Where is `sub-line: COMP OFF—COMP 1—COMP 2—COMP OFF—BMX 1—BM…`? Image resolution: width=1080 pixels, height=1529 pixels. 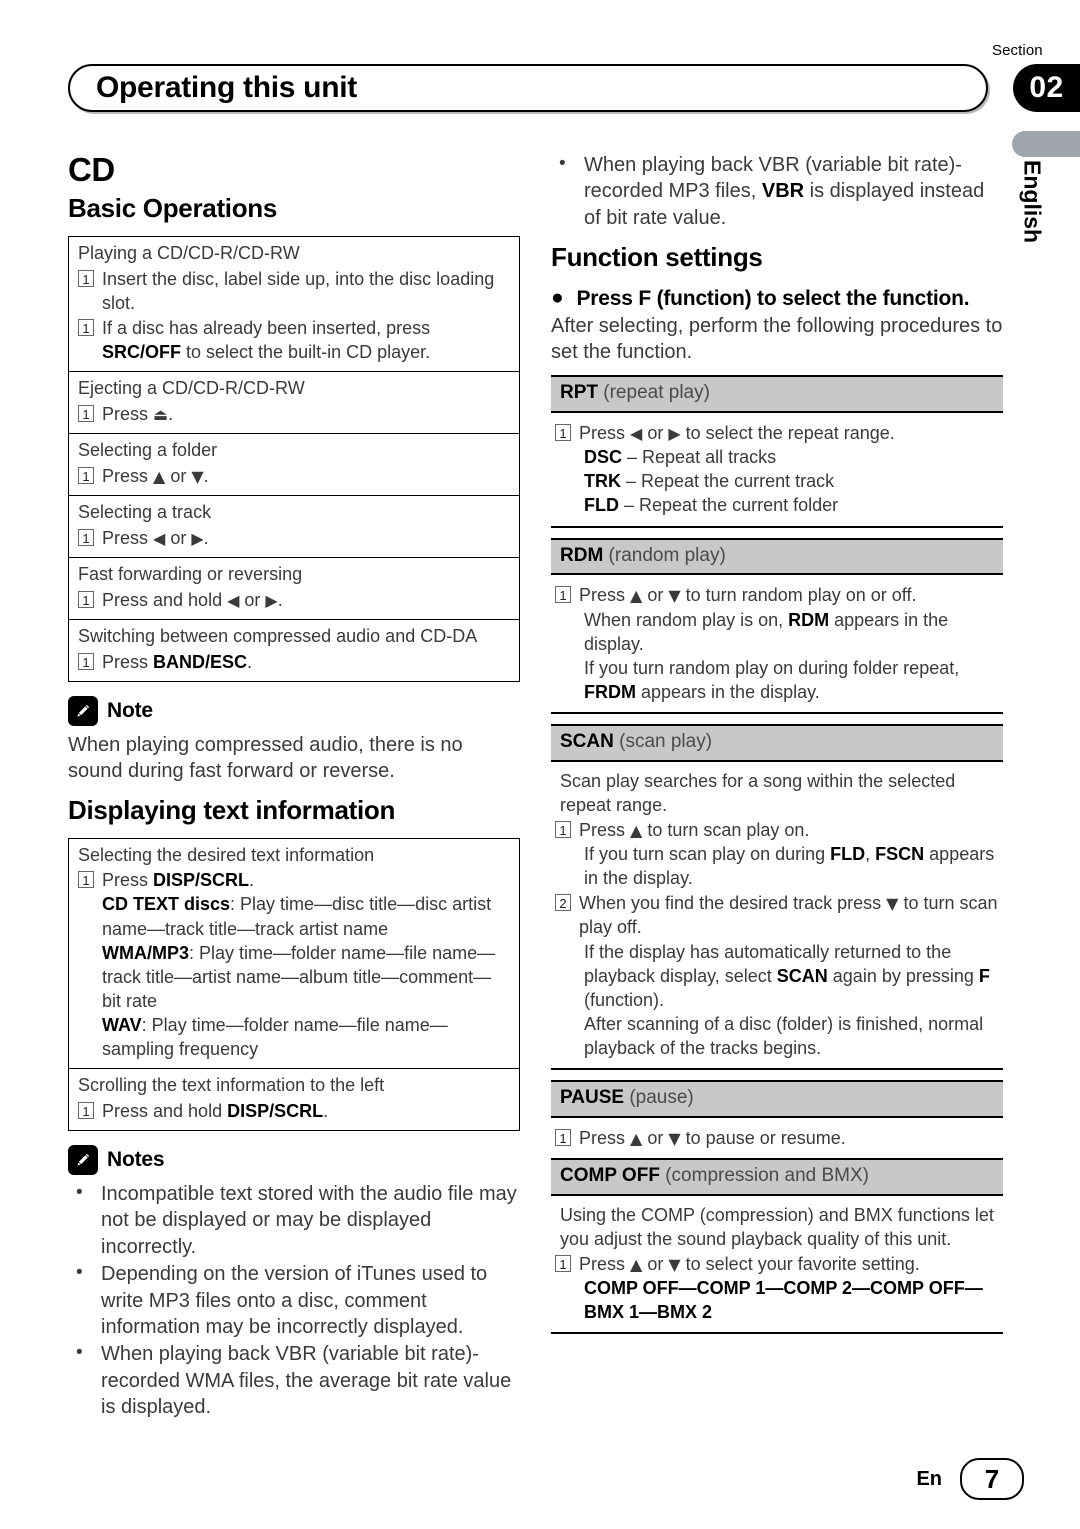 sub-line: COMP OFF—COMP 1—COMP 2—COMP OFF—BMX 1—BM… is located at coordinates (783, 1300).